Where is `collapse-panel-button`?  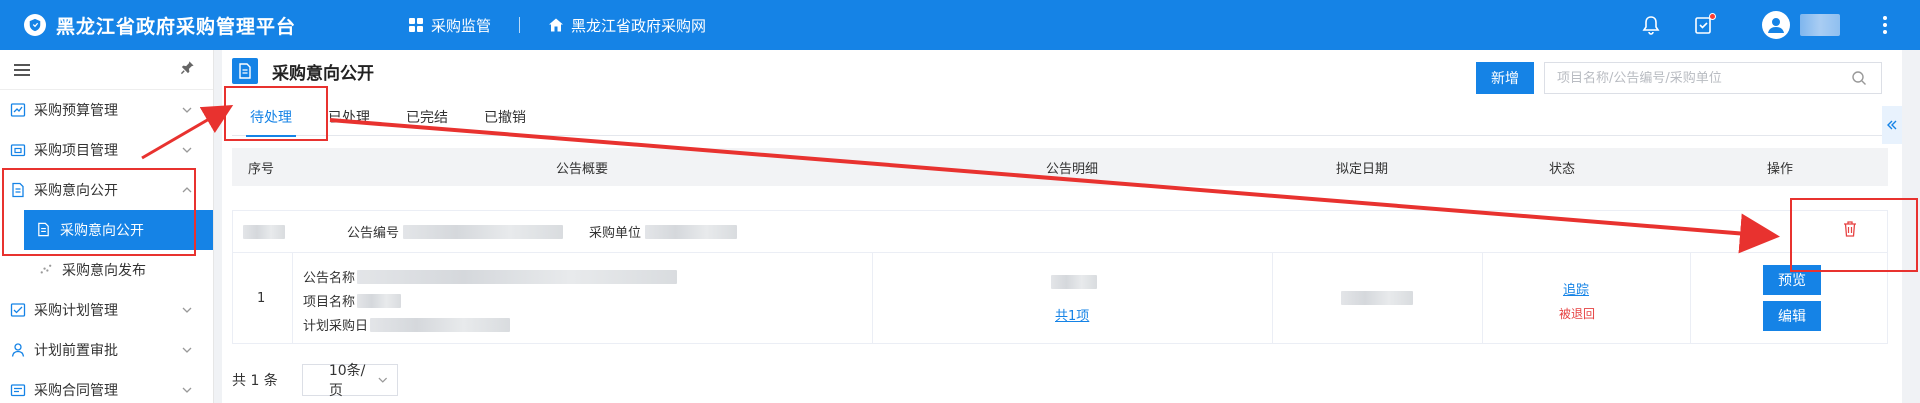
collapse-panel-button is located at coordinates (1892, 125).